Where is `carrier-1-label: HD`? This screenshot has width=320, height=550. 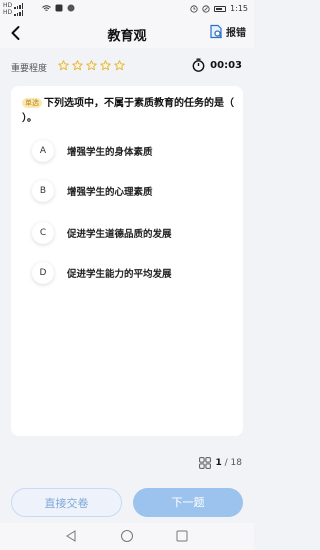
carrier-1-label: HD is located at coordinates (8, 5).